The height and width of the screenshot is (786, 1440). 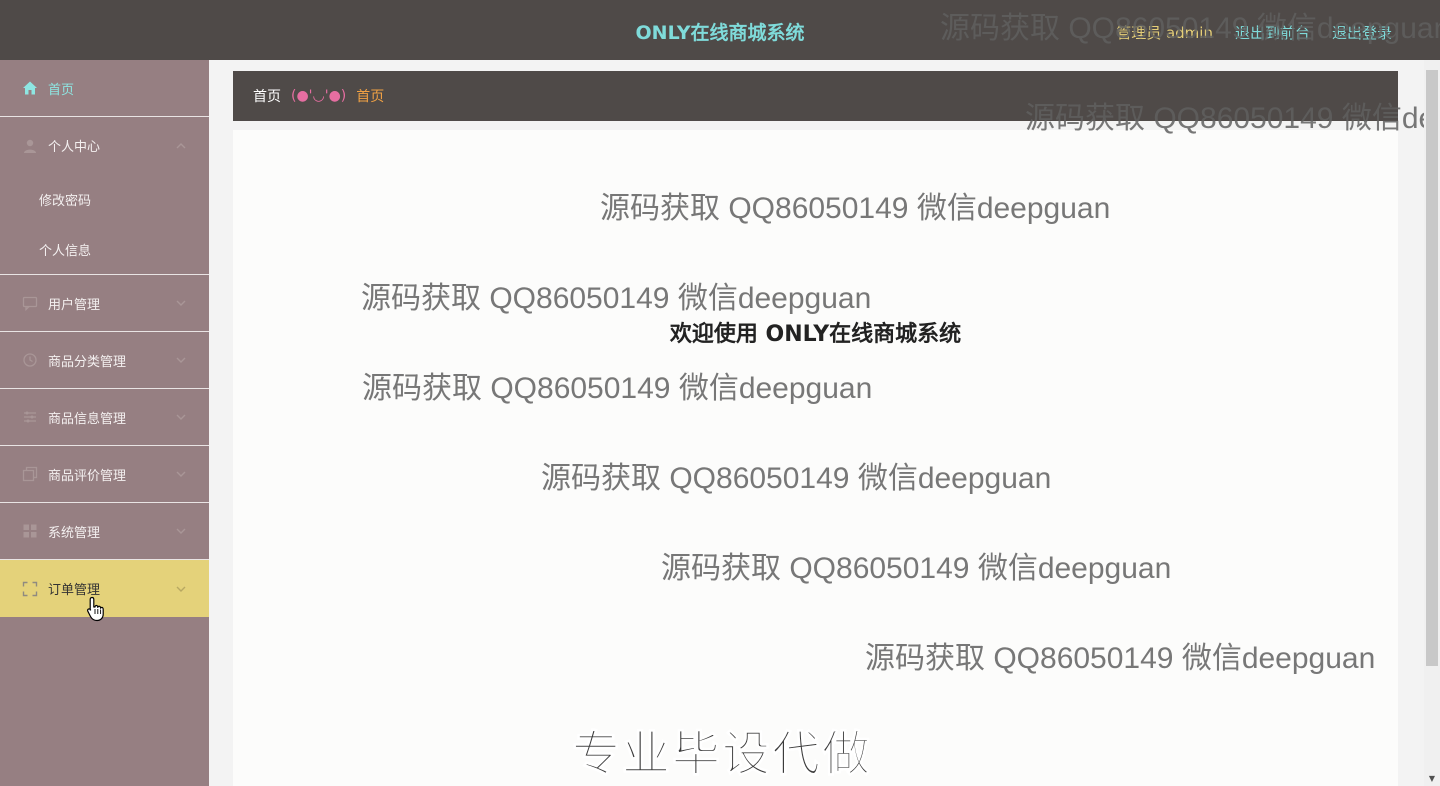 I want to click on sidebar-item-label: 商品信息管理, so click(x=87, y=419).